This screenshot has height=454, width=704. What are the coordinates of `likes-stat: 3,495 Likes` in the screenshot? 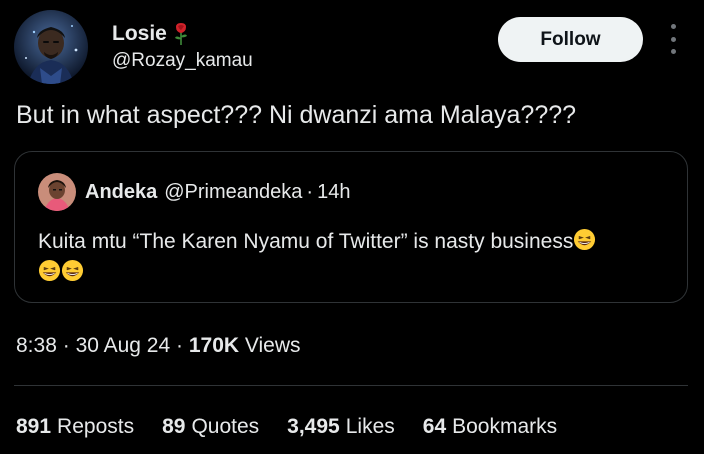 It's located at (341, 427).